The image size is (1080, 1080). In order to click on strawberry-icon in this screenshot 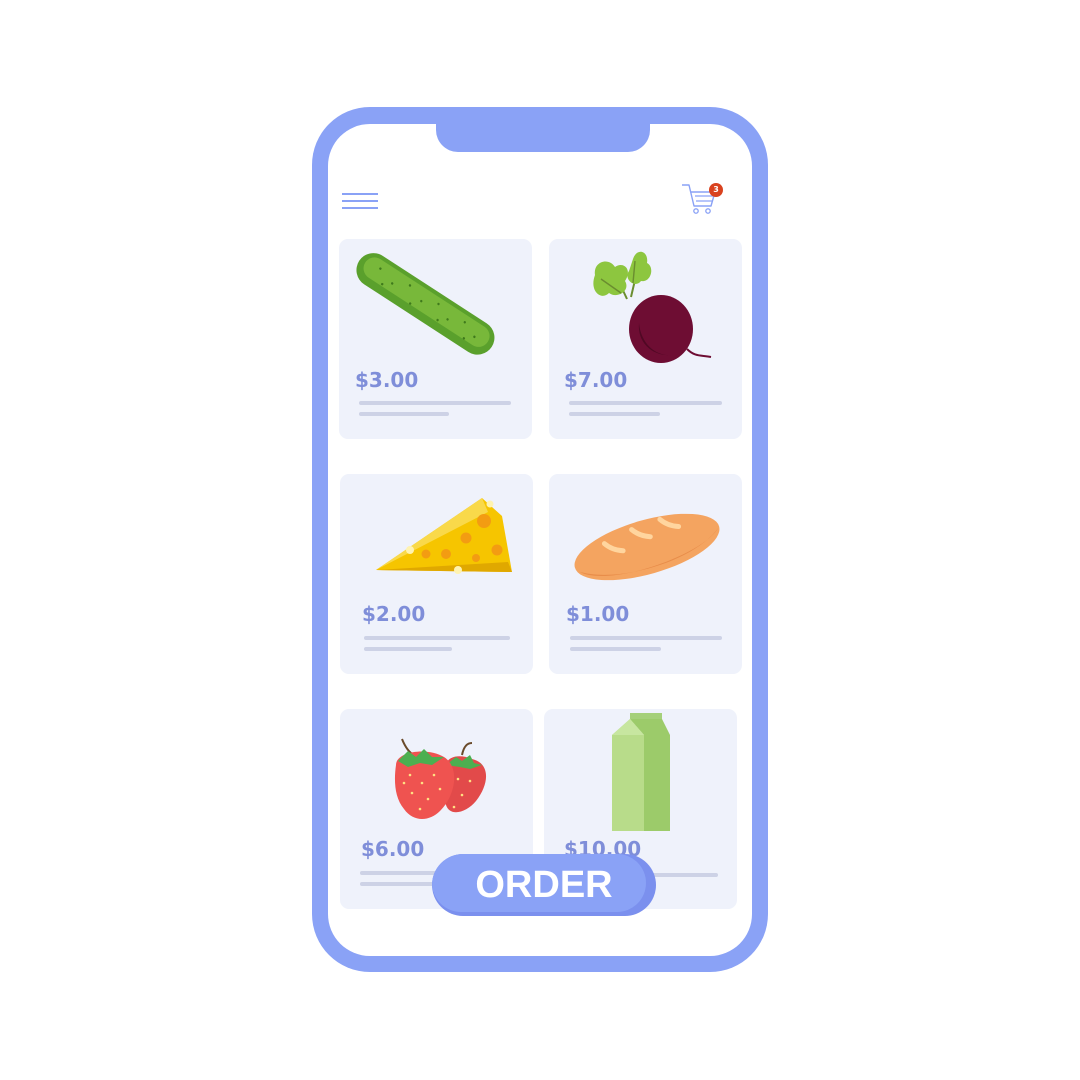, I will do `click(440, 778)`.